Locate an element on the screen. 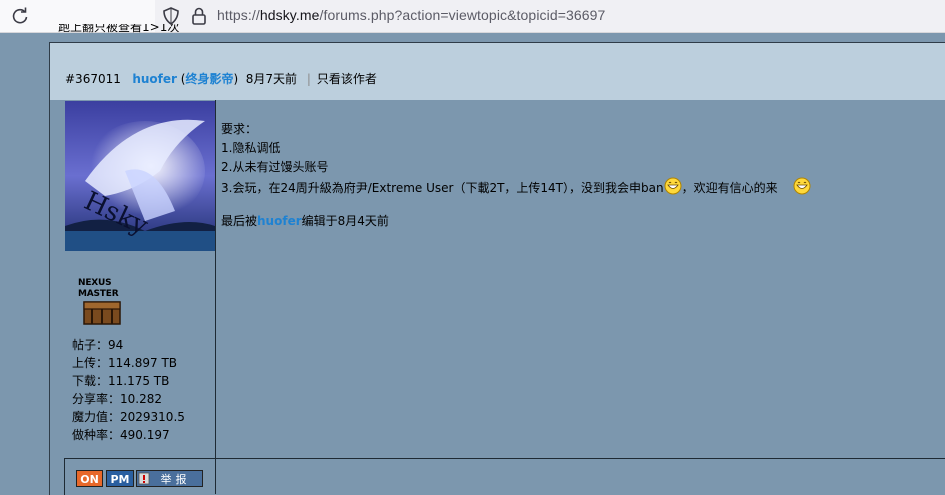  online-status-button: ON is located at coordinates (89, 478).